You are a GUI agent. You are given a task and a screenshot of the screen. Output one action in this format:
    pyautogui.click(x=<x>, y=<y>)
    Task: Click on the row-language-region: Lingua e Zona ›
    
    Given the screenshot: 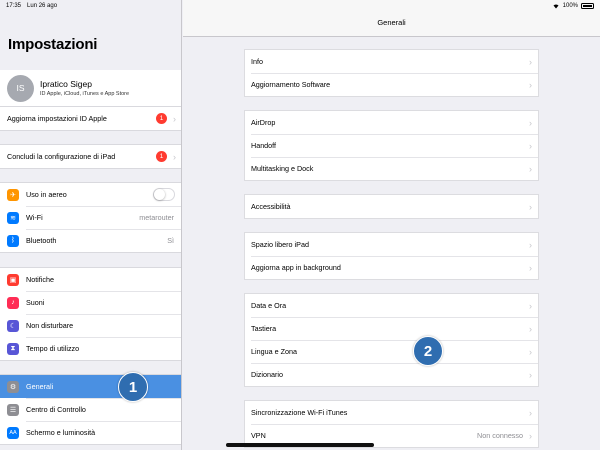 What is the action you would take?
    pyautogui.click(x=391, y=351)
    